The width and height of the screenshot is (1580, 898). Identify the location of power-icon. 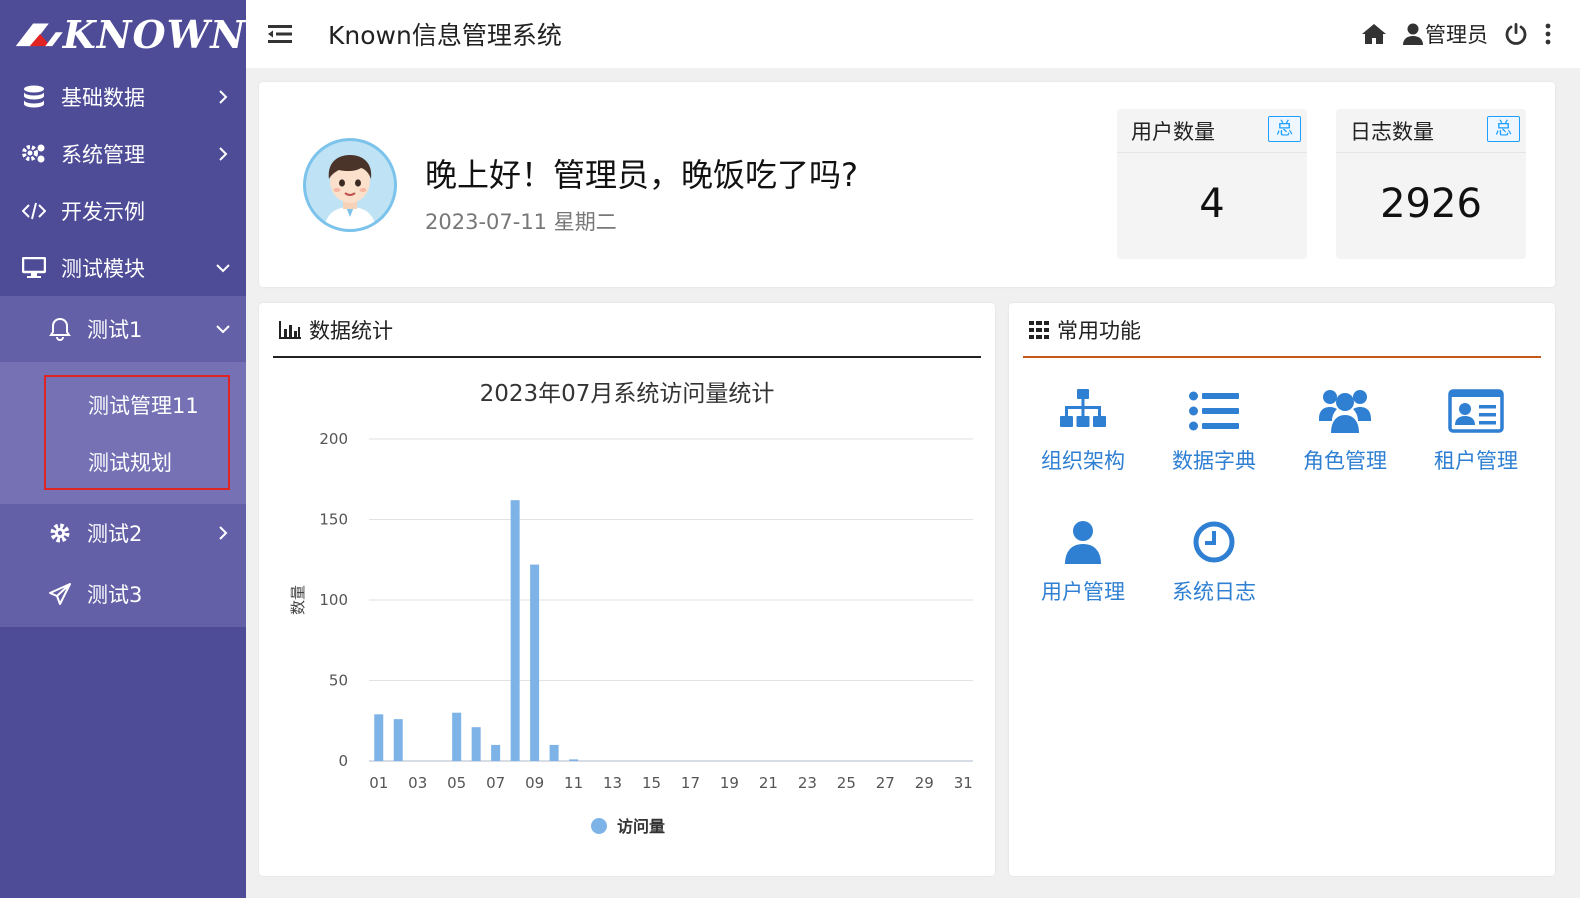
(1516, 34).